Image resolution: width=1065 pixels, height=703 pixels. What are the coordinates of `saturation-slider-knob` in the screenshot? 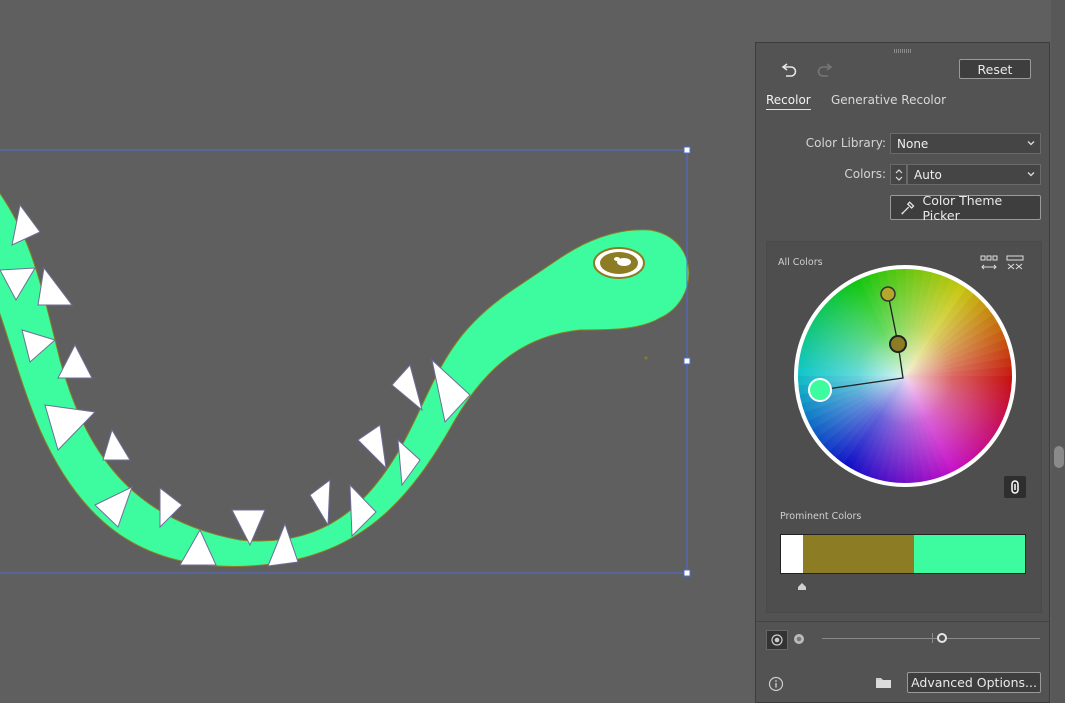 It's located at (941, 638).